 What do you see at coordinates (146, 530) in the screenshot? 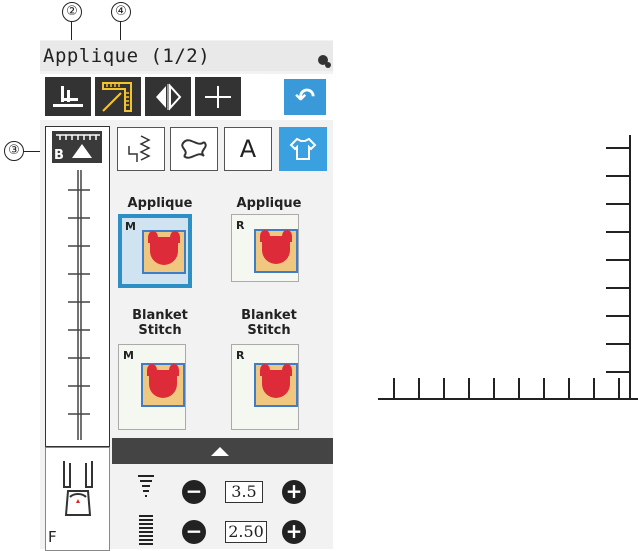
I see `stitch-length-icon` at bounding box center [146, 530].